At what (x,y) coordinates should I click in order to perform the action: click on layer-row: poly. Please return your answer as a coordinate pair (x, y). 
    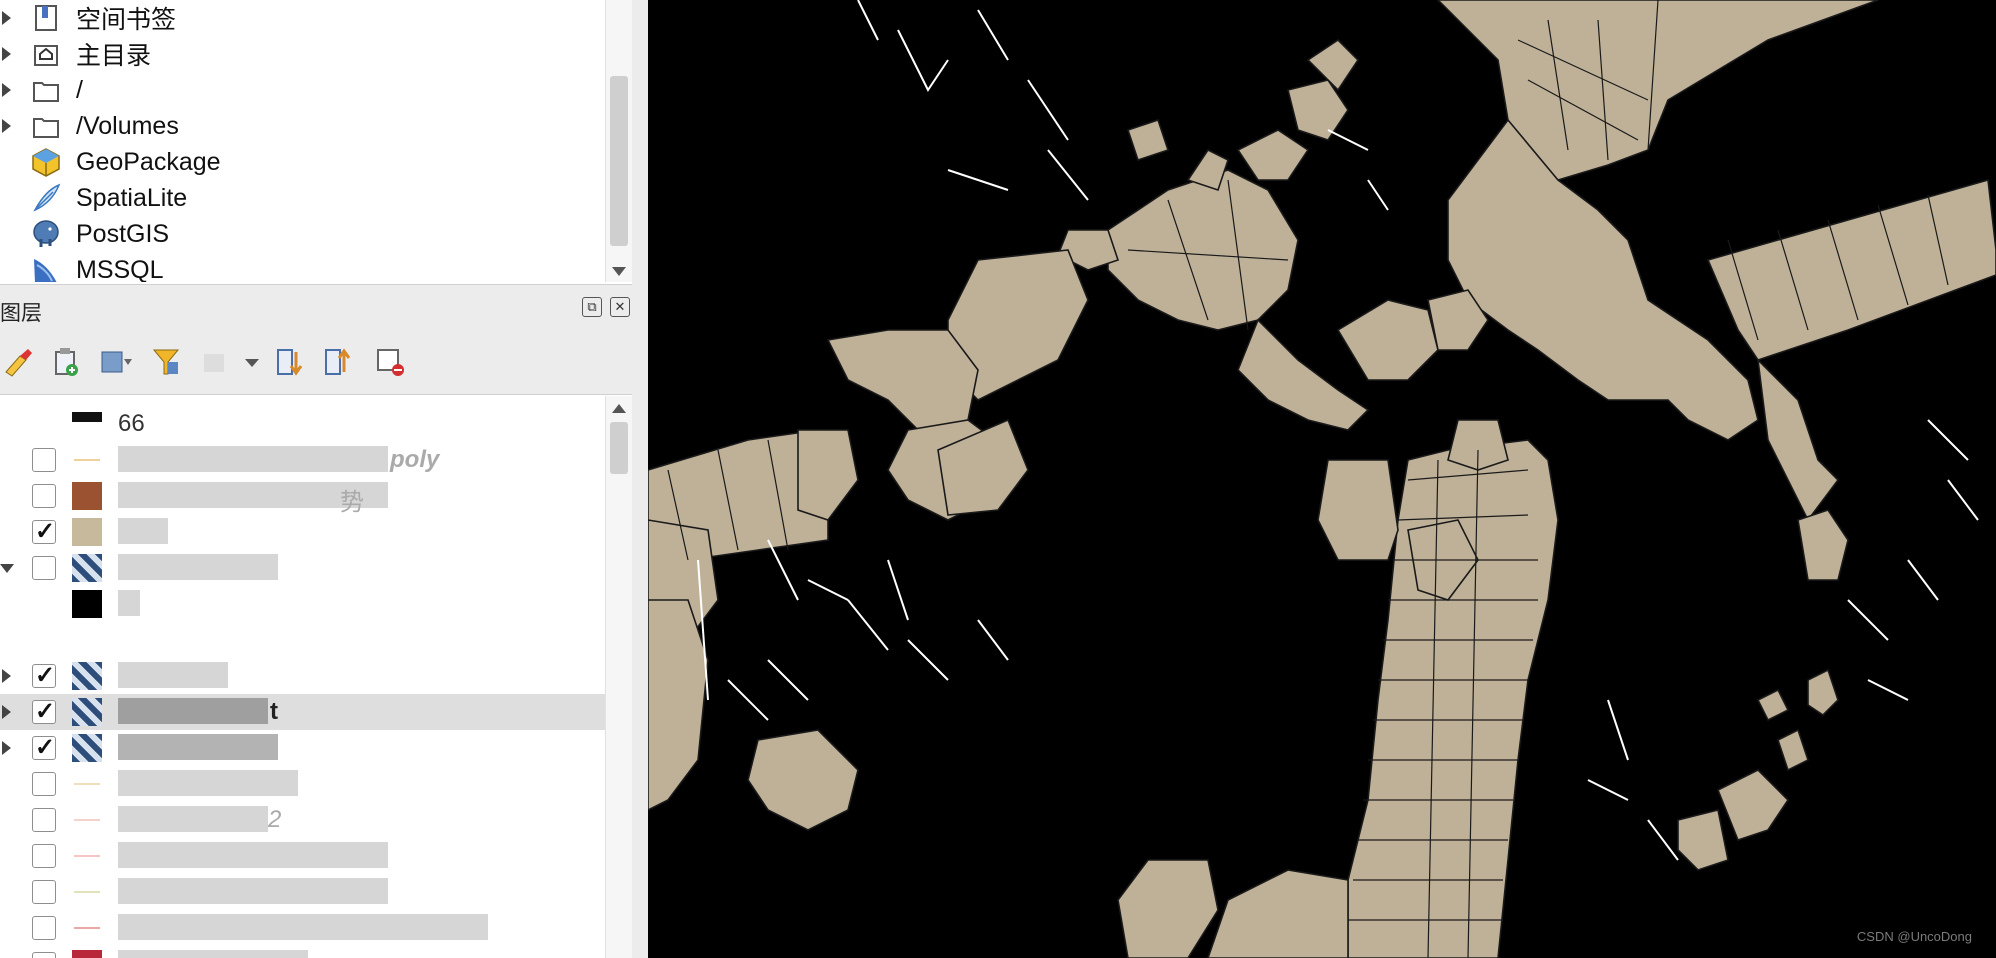
    Looking at the image, I should click on (303, 460).